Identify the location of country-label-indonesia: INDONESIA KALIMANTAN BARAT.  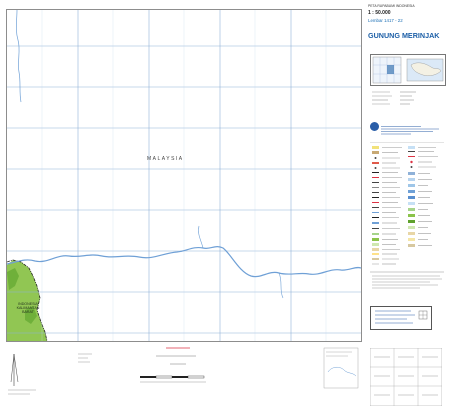
(28, 308).